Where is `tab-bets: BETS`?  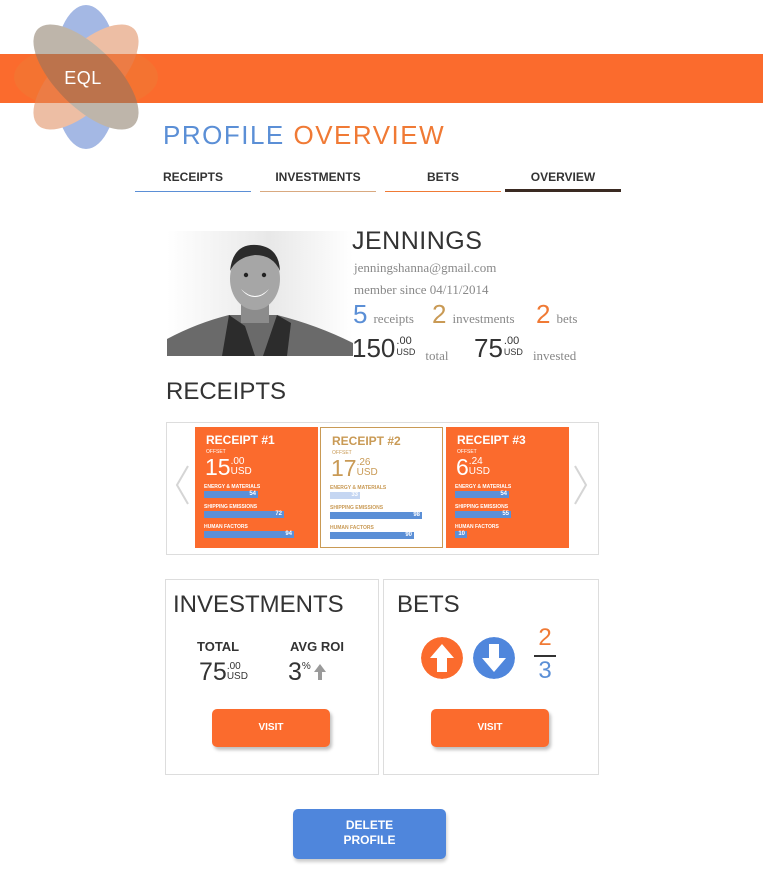 tab-bets: BETS is located at coordinates (443, 181).